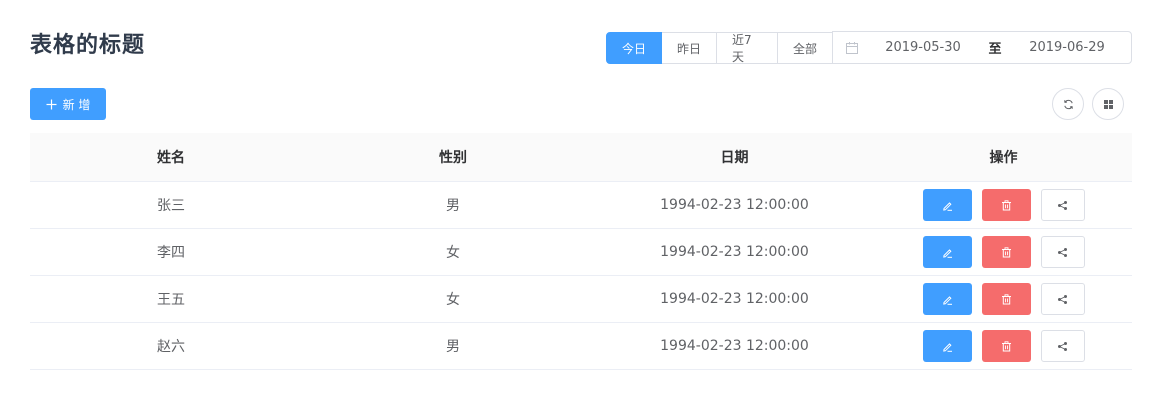  I want to click on date-end-input: 2019-06-29, so click(1067, 47).